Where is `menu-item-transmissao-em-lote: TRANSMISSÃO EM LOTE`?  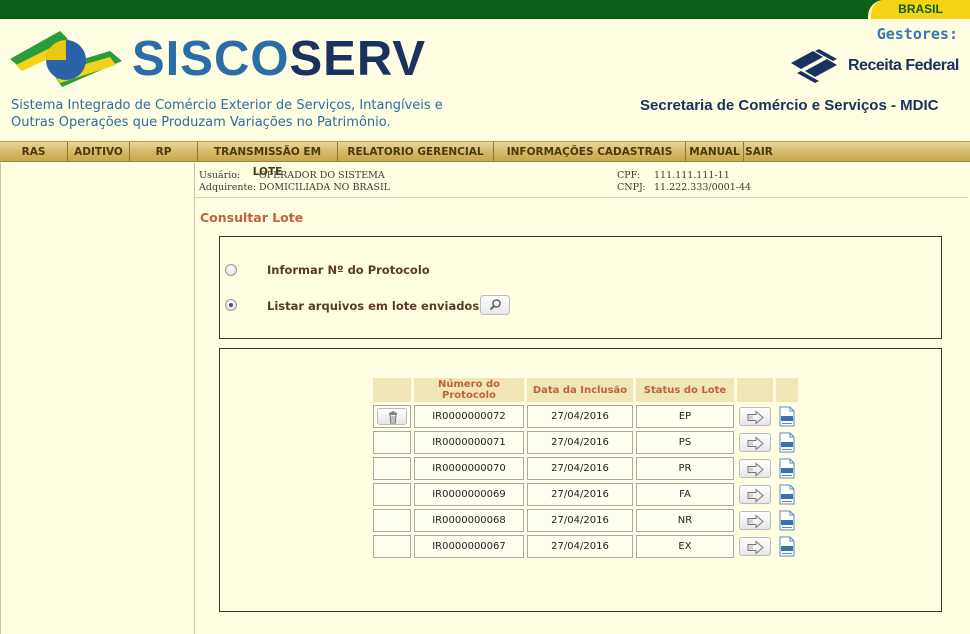
menu-item-transmissao-em-lote: TRANSMISSÃO EM LOTE is located at coordinates (268, 160).